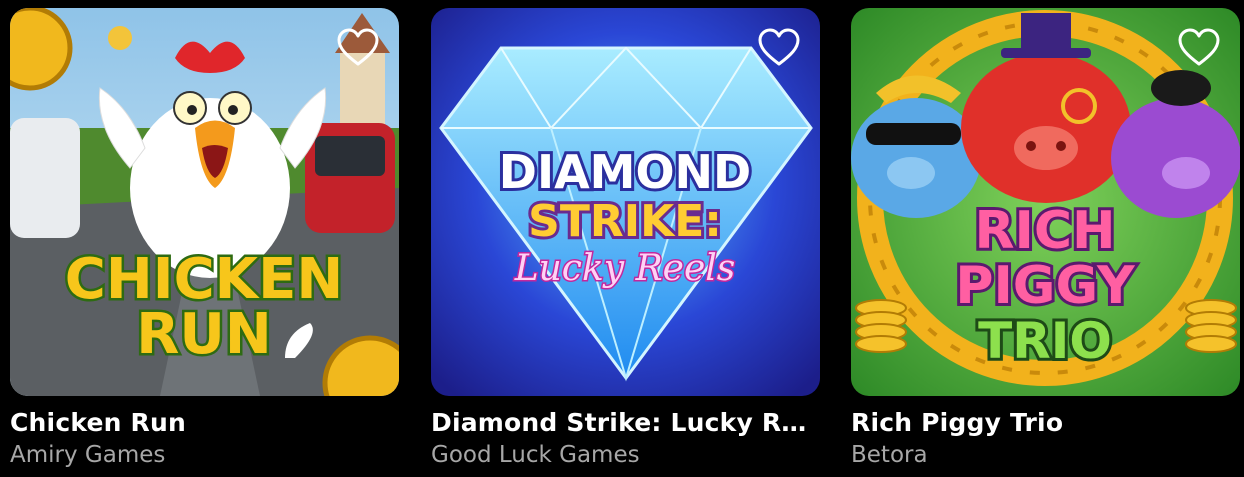 The width and height of the screenshot is (1244, 477). I want to click on game-provider: Amiry Games, so click(88, 455).